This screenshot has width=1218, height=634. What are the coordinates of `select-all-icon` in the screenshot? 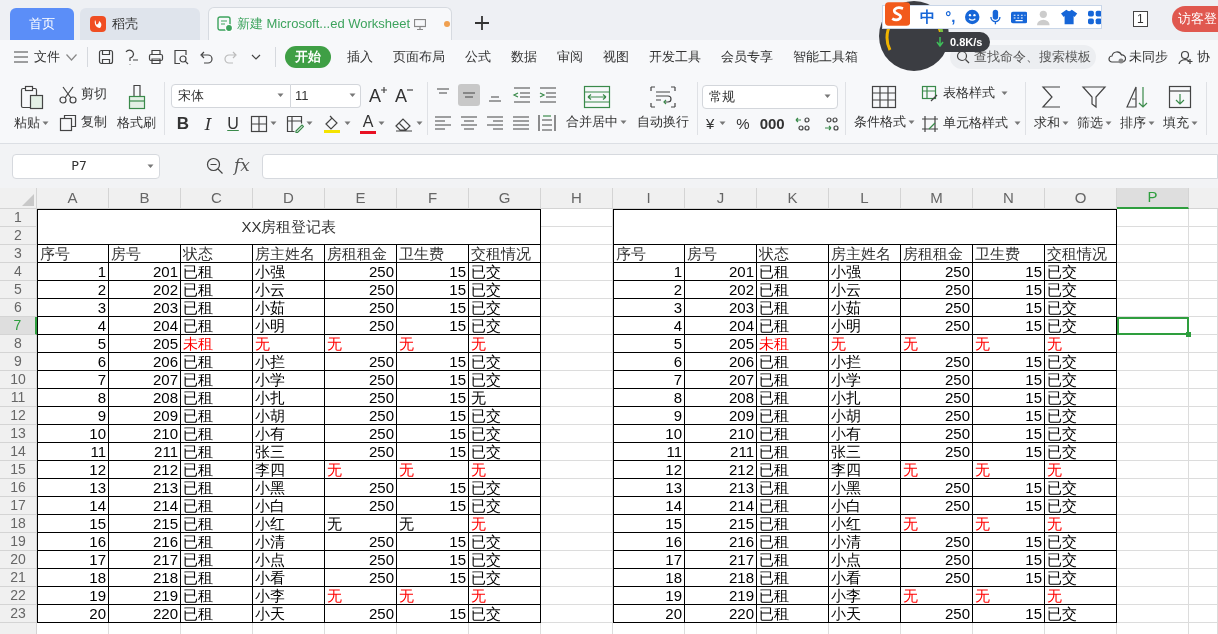 It's located at (28, 200).